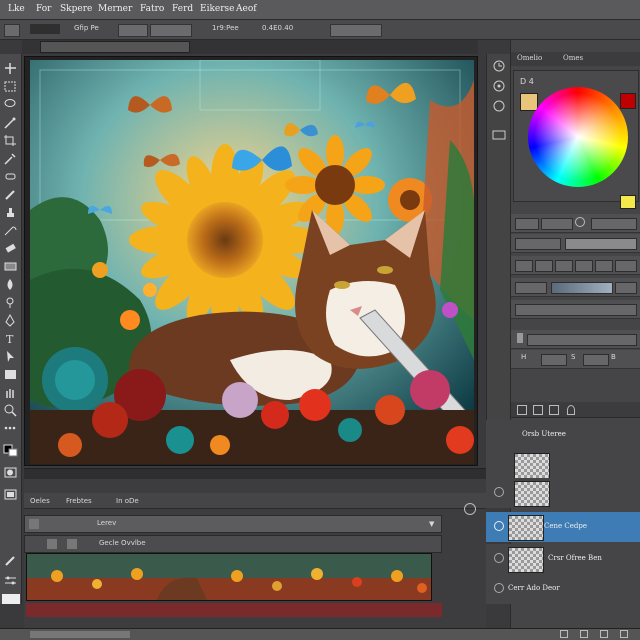 The height and width of the screenshot is (640, 640). Describe the element at coordinates (601, 244) in the screenshot. I see `adjust-slider` at that location.